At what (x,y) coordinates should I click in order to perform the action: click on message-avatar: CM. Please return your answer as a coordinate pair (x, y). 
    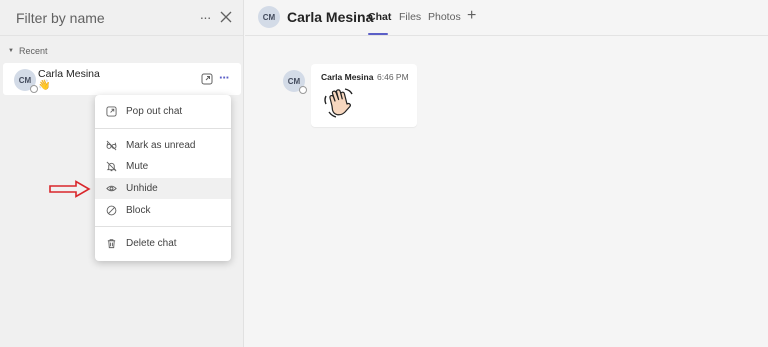
    Looking at the image, I should click on (295, 82).